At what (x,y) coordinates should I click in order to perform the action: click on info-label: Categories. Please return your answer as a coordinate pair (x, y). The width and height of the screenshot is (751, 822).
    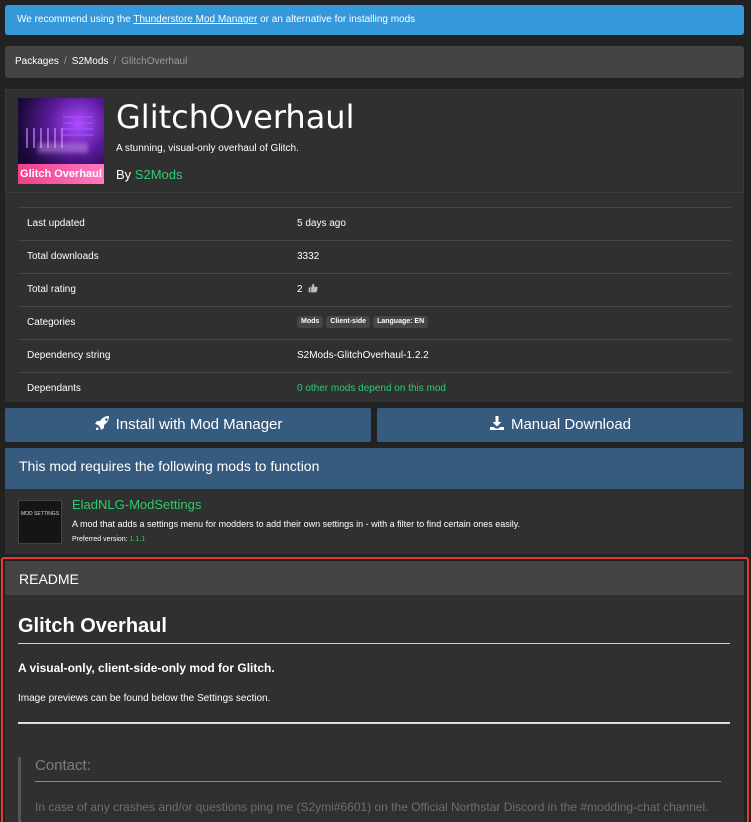
    Looking at the image, I should click on (51, 322).